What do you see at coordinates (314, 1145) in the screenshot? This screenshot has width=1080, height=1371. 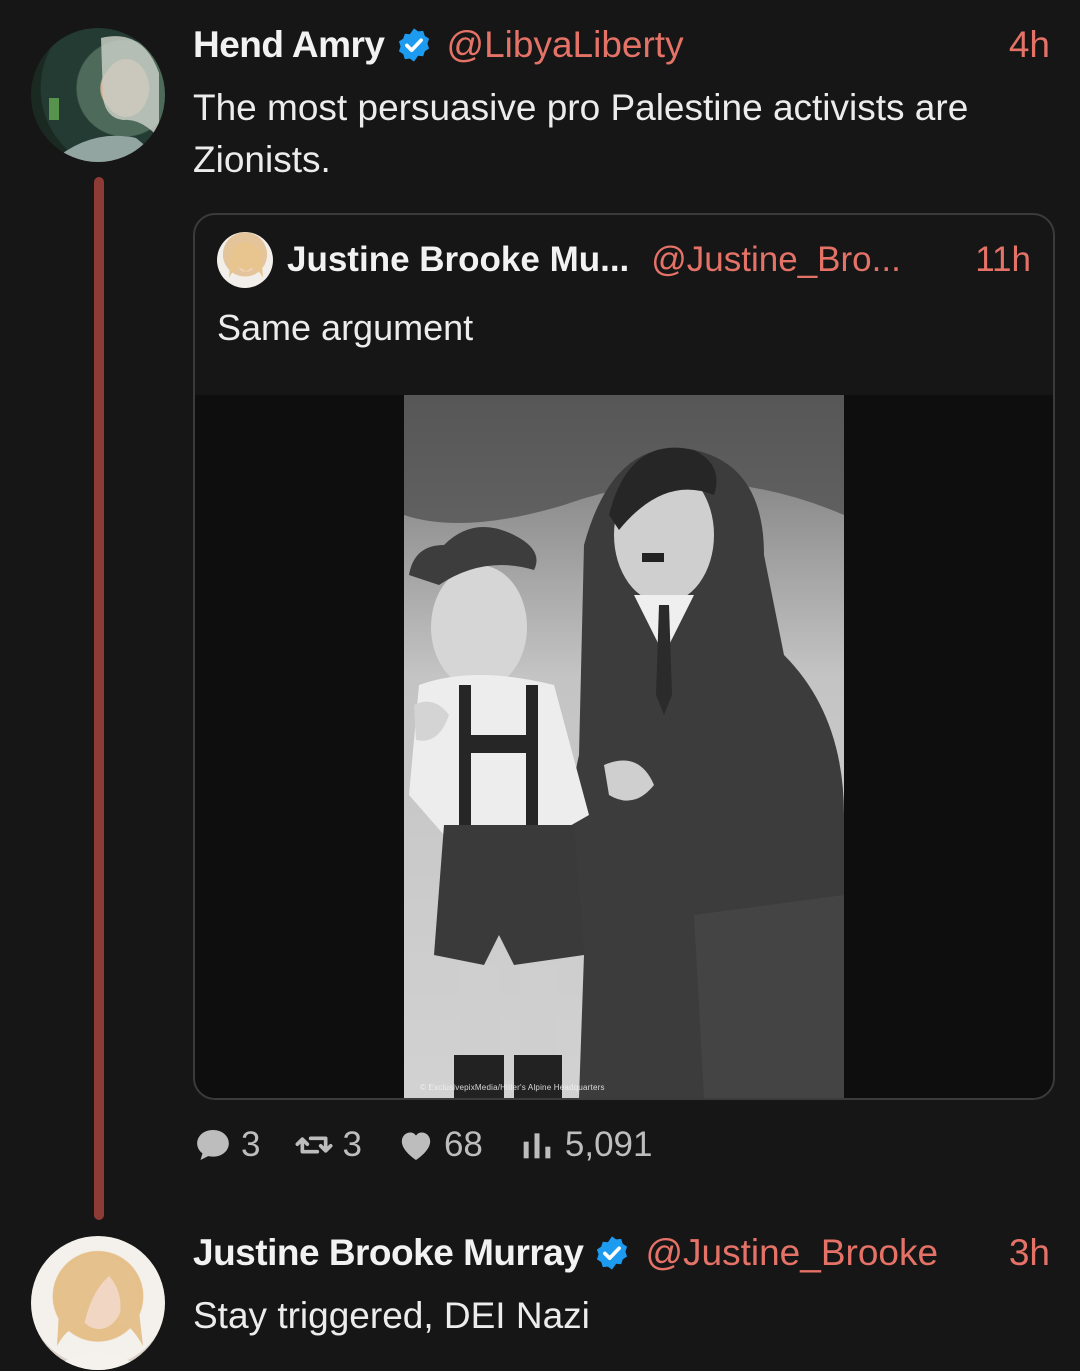 I see `retweet-icon` at bounding box center [314, 1145].